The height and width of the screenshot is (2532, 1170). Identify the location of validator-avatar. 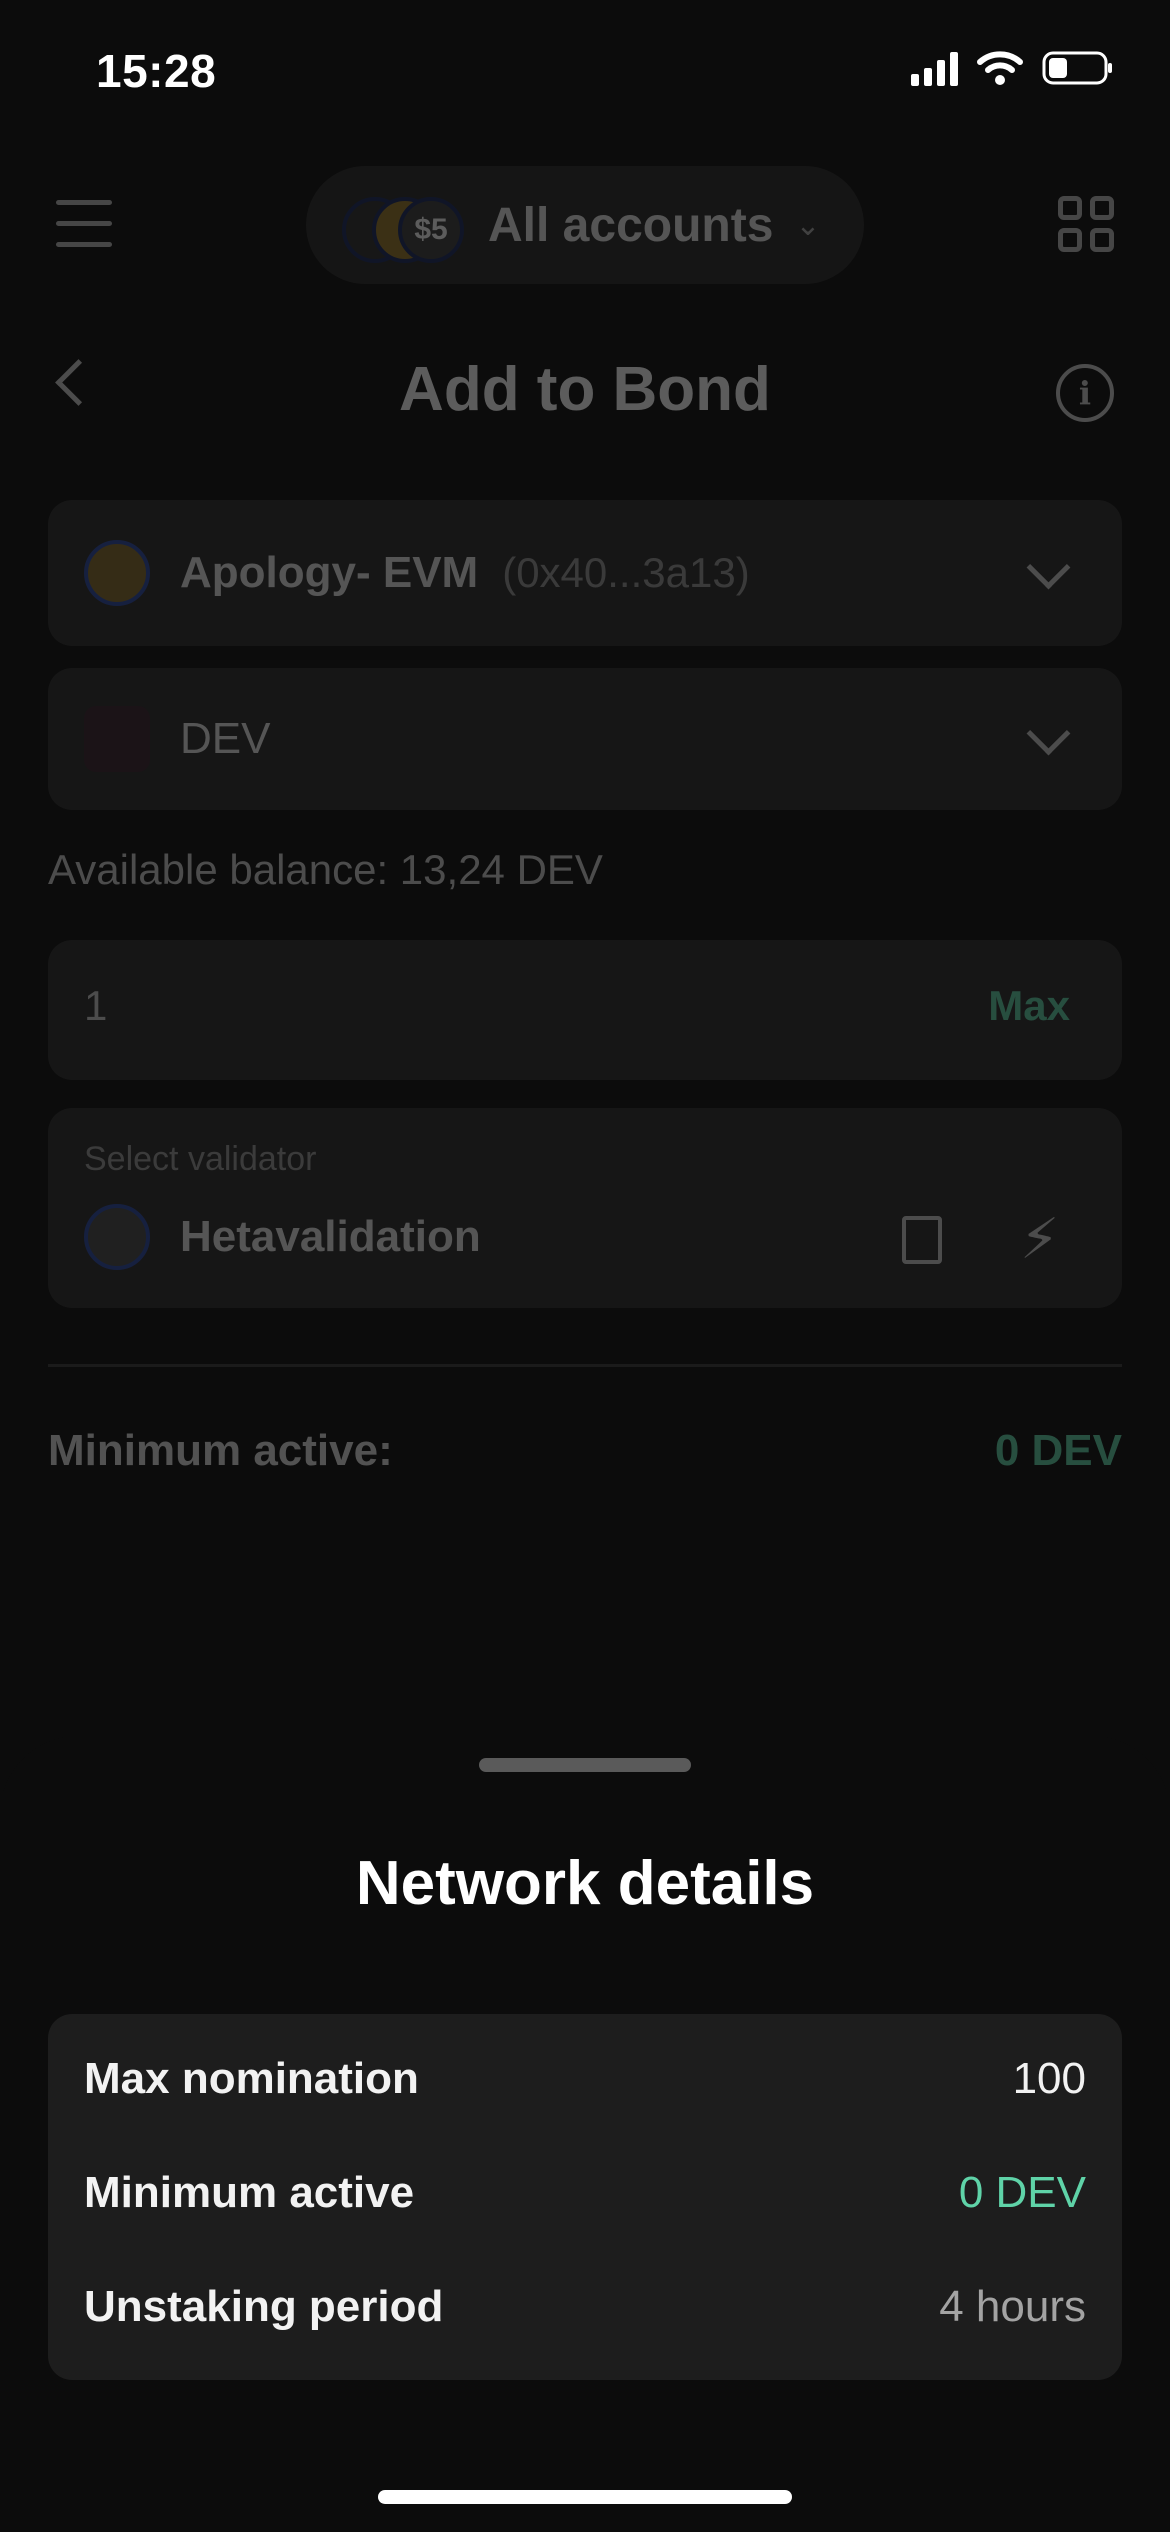
(117, 1237).